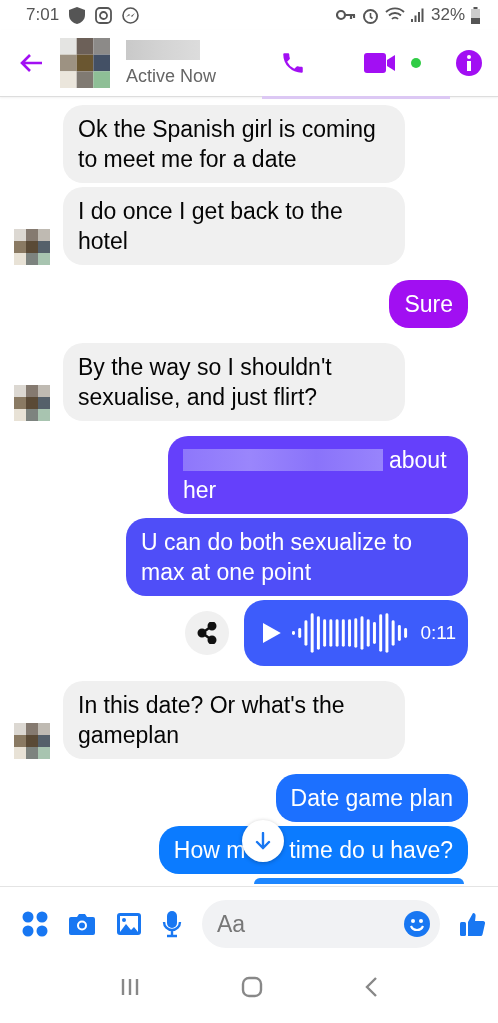 Image resolution: width=498 pixels, height=1023 pixels. Describe the element at coordinates (172, 76) in the screenshot. I see `active-status: Active Now` at that location.